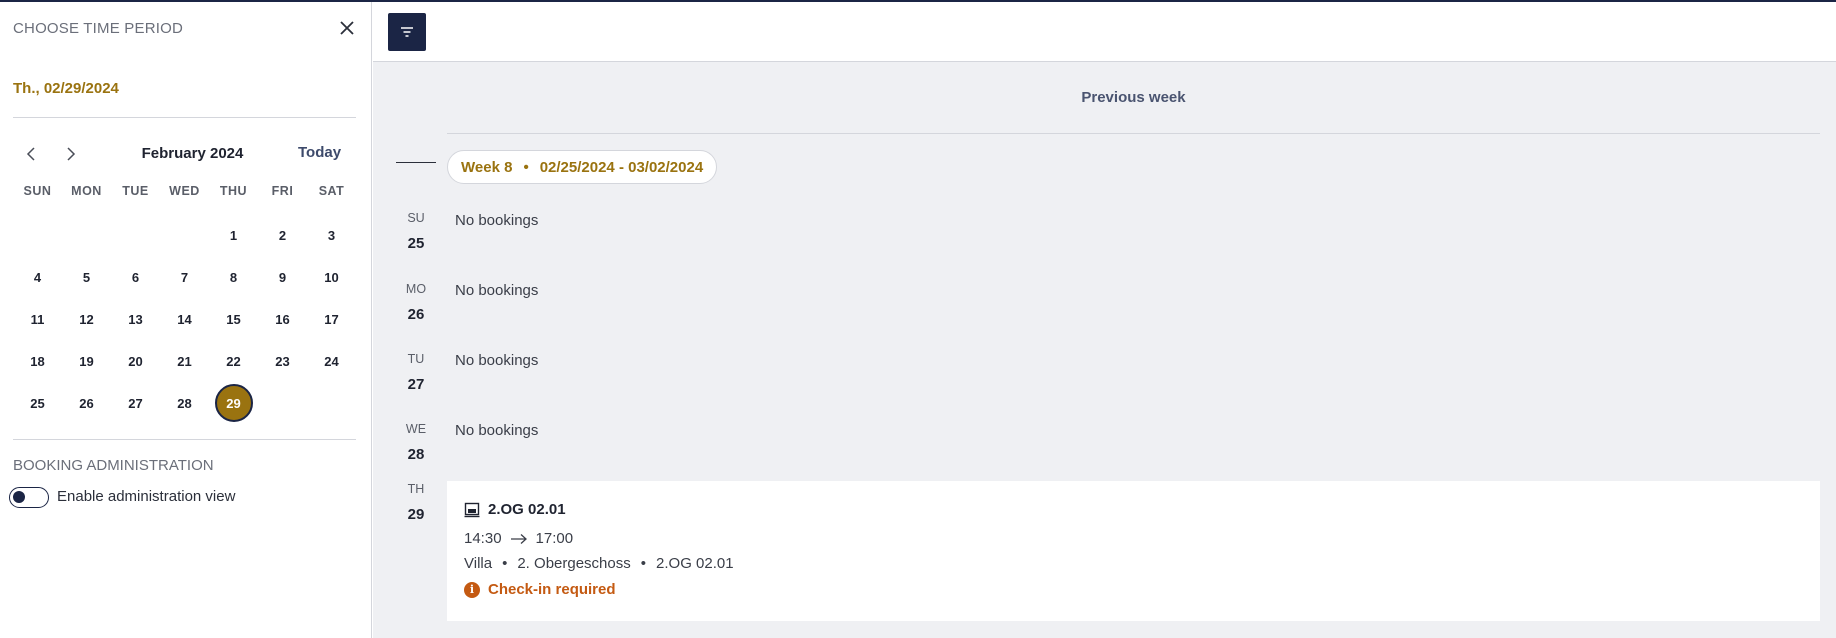 This screenshot has height=638, width=1836. I want to click on booking-time: 14:30 17:00, so click(518, 538).